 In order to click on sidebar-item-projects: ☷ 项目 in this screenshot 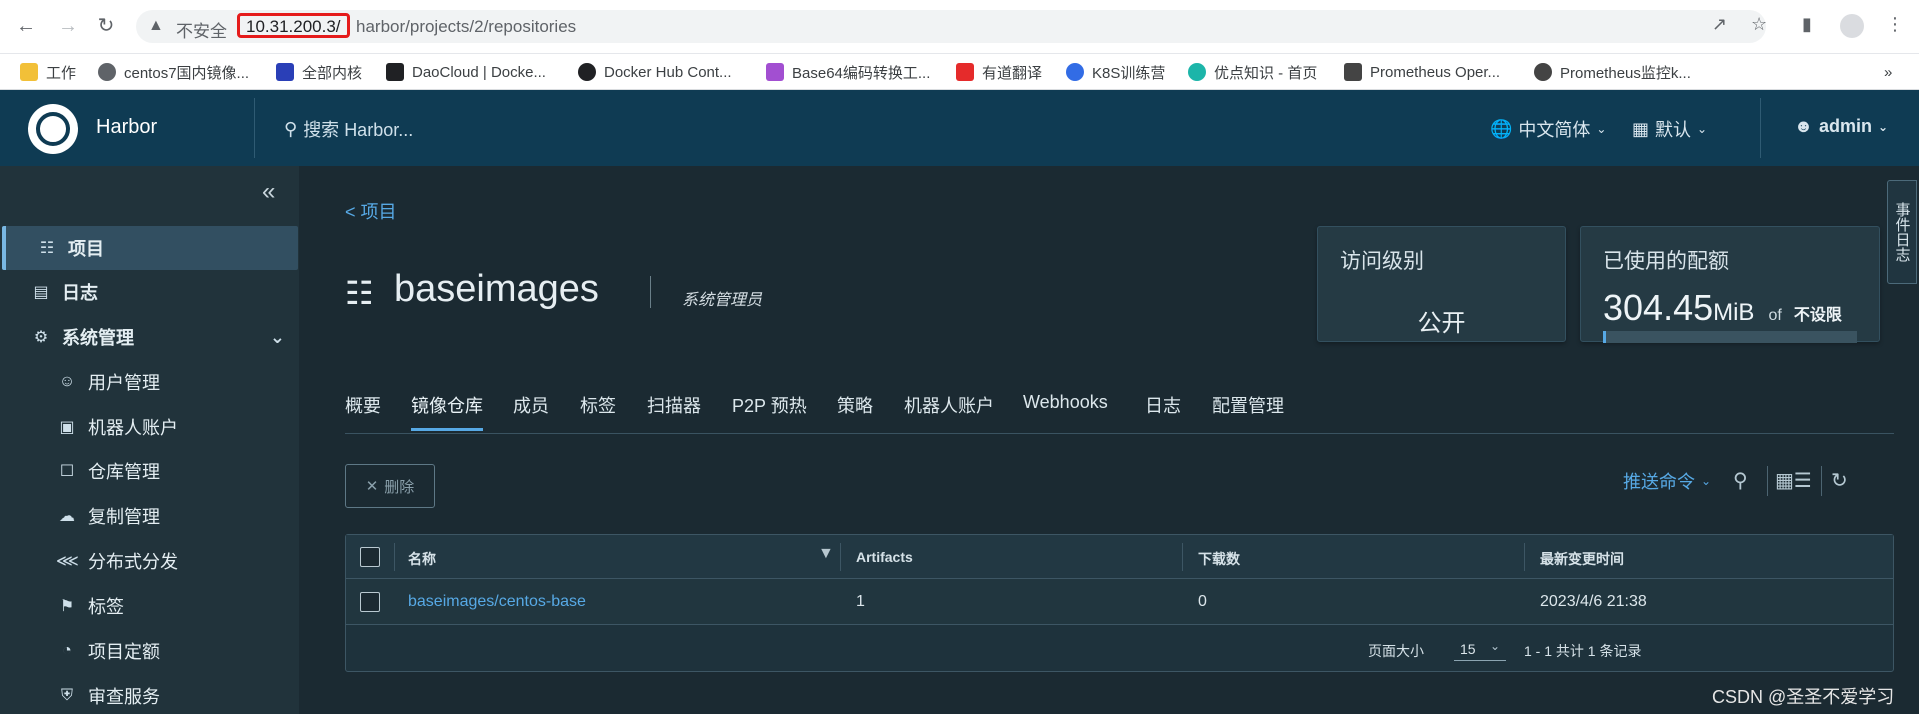, I will do `click(150, 248)`.